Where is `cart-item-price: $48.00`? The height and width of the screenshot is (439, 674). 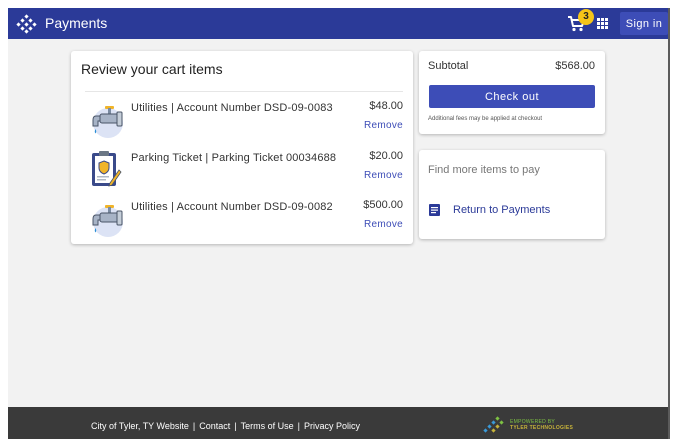 cart-item-price: $48.00 is located at coordinates (386, 106).